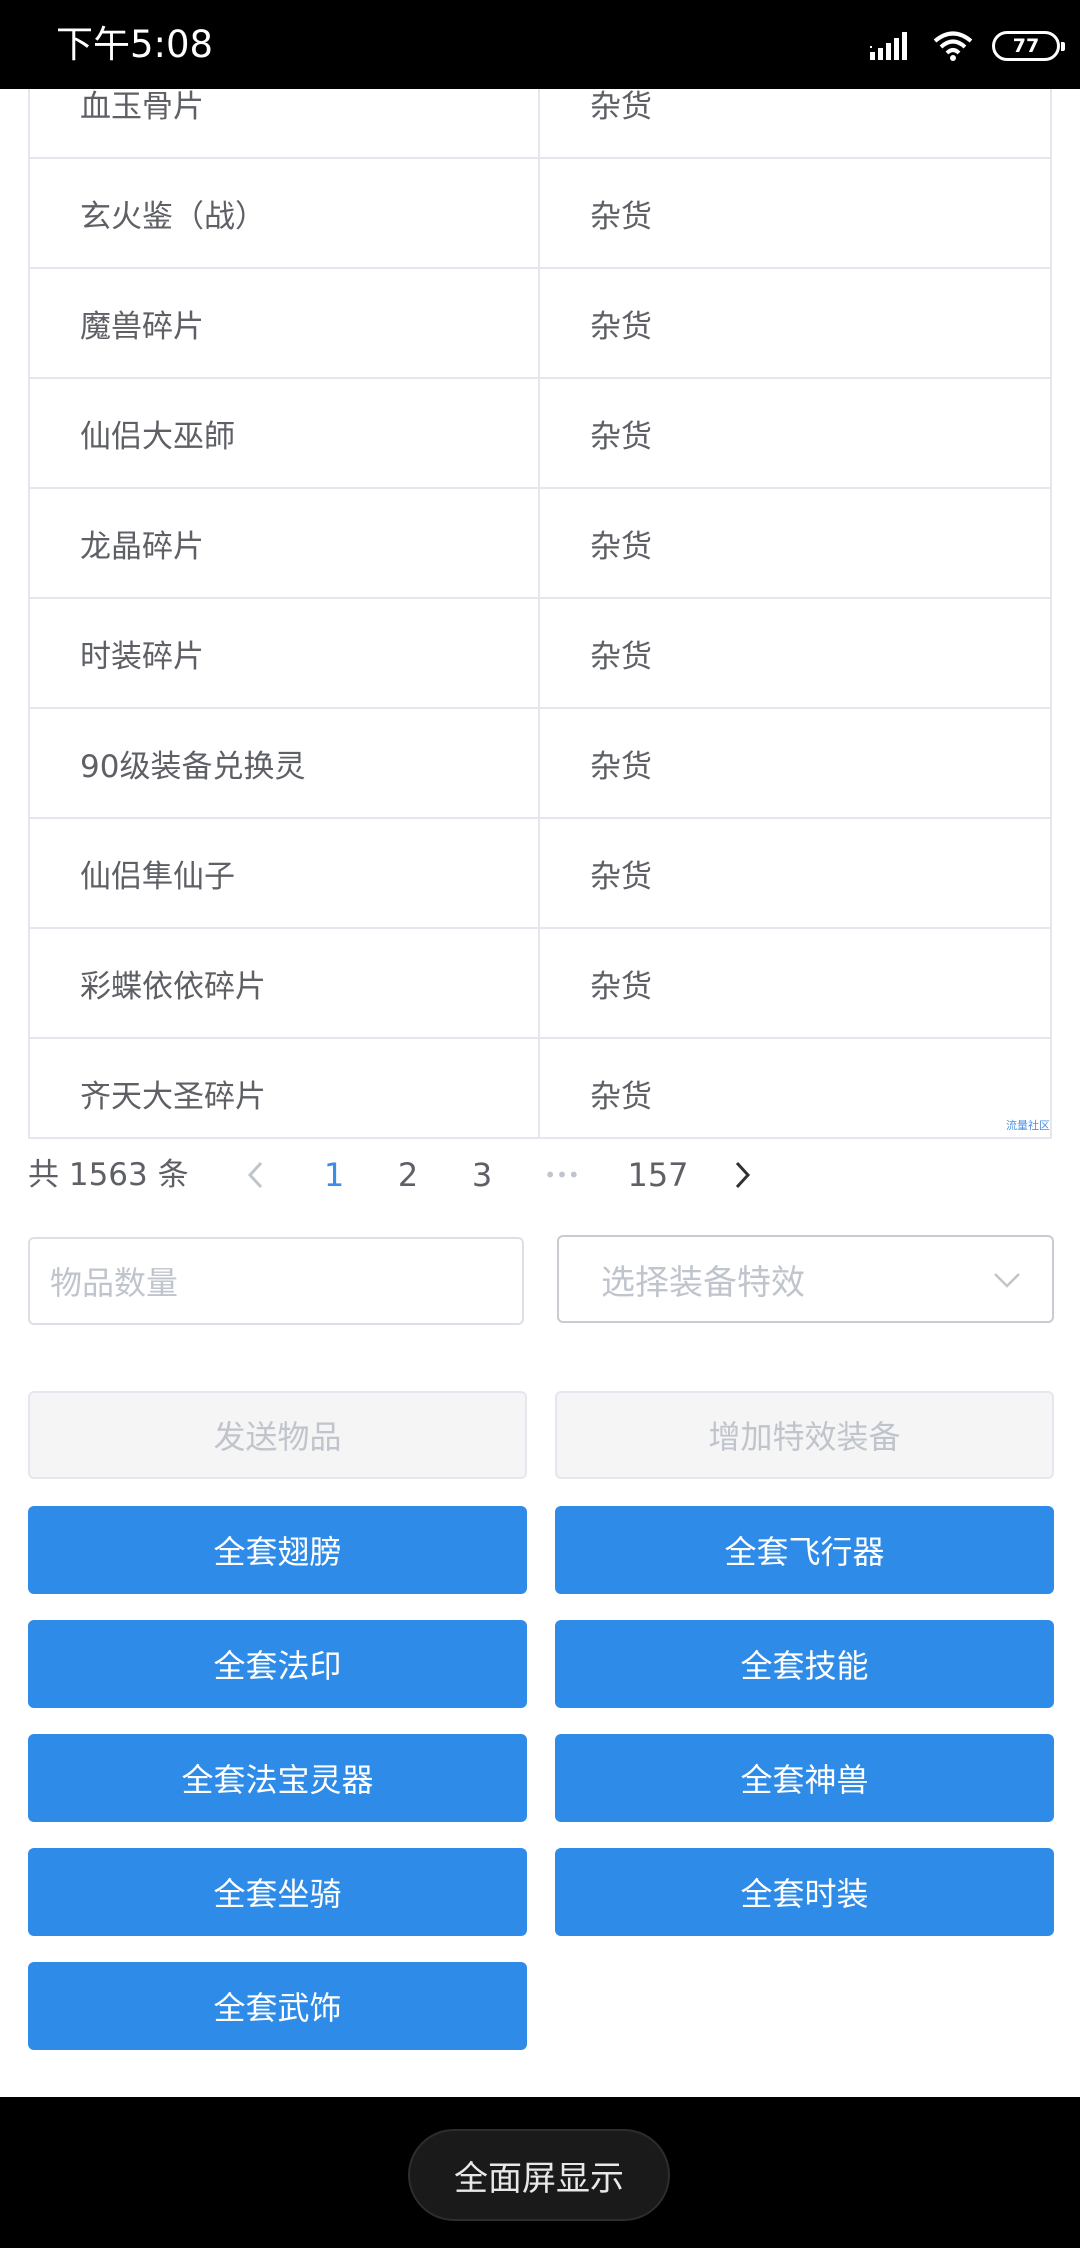 This screenshot has width=1080, height=2248. What do you see at coordinates (277, 1892) in the screenshot?
I see `full-mount-button: 全套坐骑` at bounding box center [277, 1892].